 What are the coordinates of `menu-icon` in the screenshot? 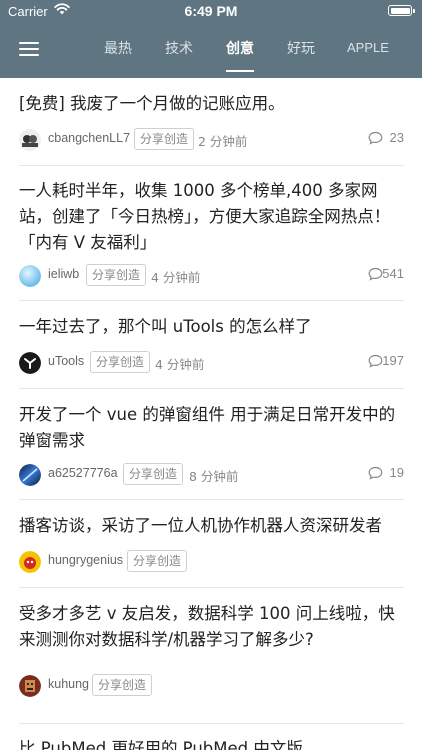 It's located at (29, 49).